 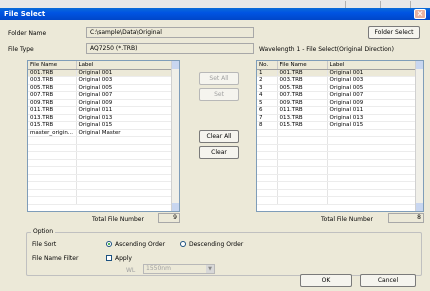 What do you see at coordinates (101, 103) in the screenshot?
I see `table-row: 009.TRB Original 009` at bounding box center [101, 103].